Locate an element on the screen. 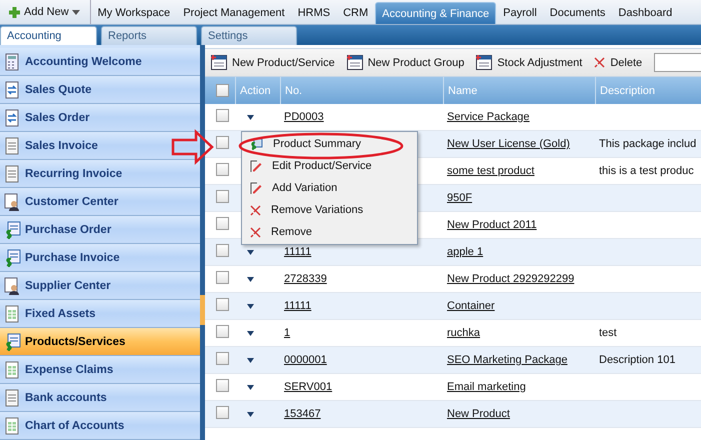 This screenshot has width=701, height=440. product-name-link: ruchka is located at coordinates (461, 333).